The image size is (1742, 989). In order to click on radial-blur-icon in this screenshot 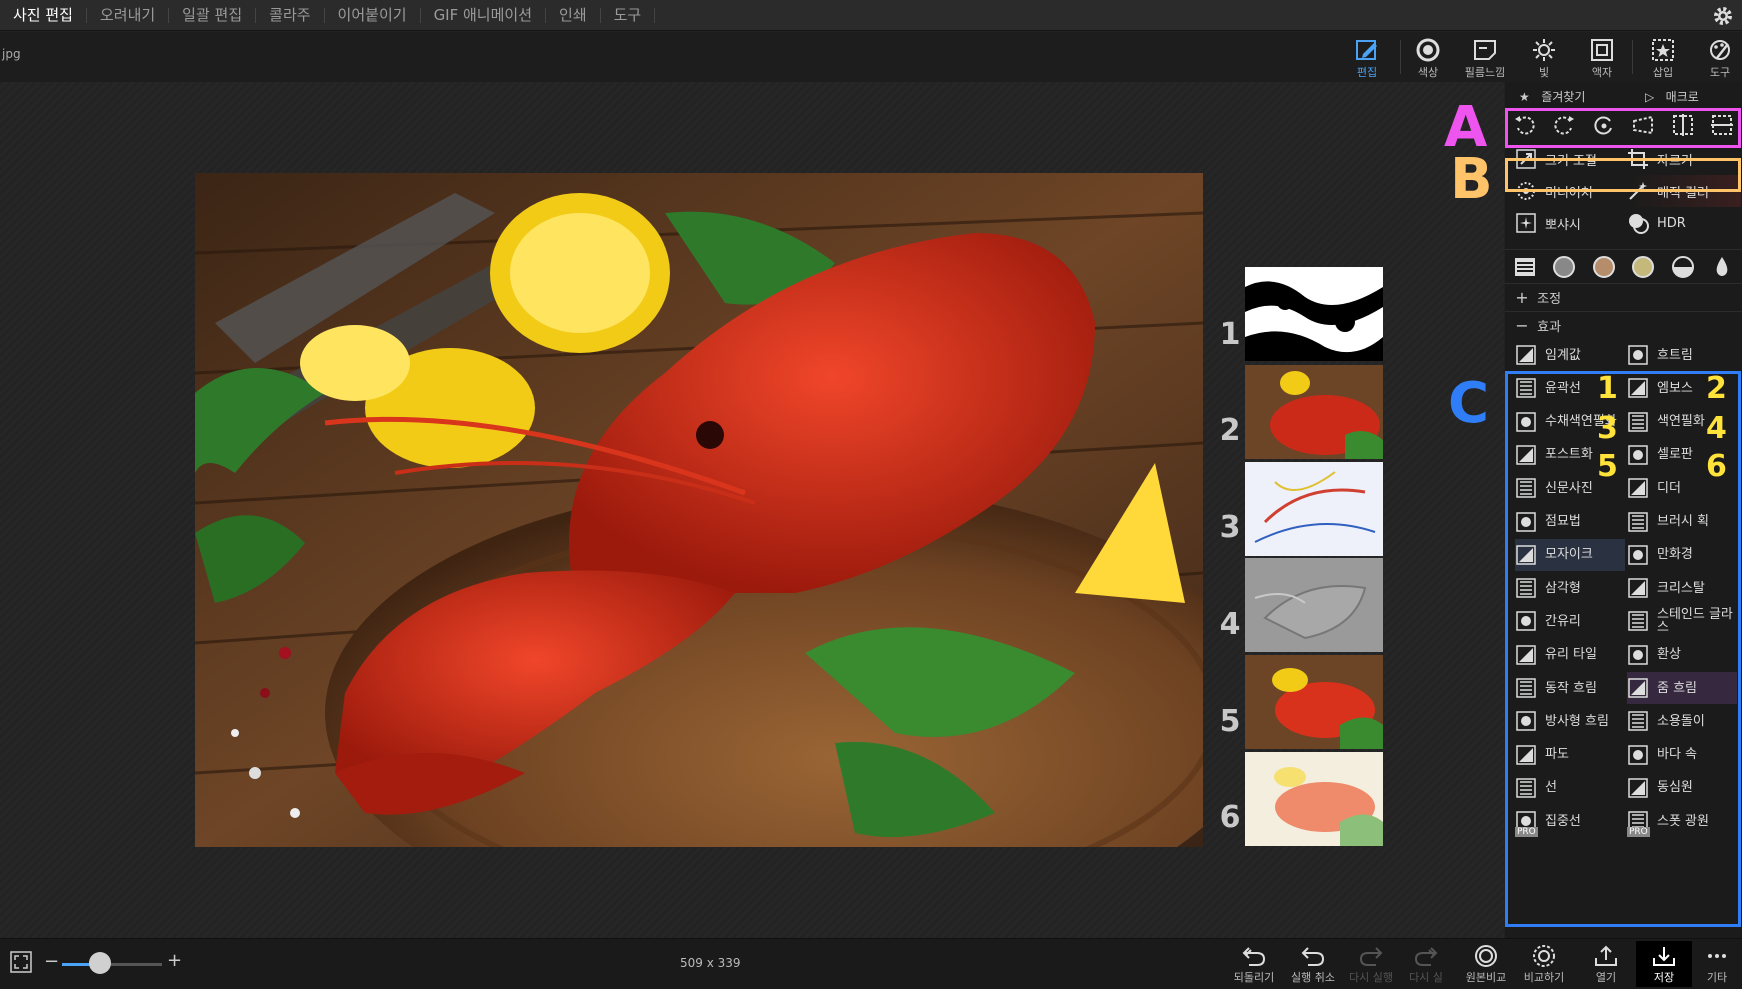, I will do `click(1526, 721)`.